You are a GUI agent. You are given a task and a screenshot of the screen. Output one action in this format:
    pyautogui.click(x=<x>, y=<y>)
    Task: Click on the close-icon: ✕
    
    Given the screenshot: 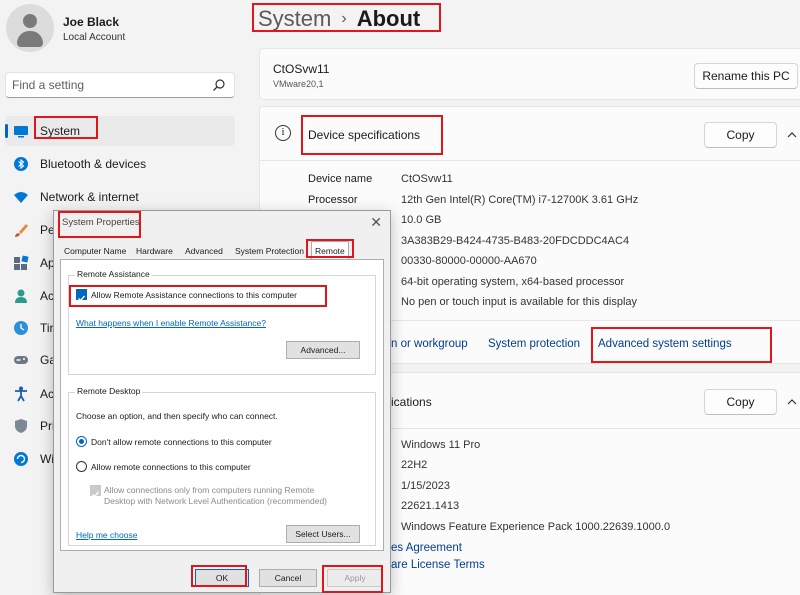 What is the action you would take?
    pyautogui.click(x=376, y=222)
    